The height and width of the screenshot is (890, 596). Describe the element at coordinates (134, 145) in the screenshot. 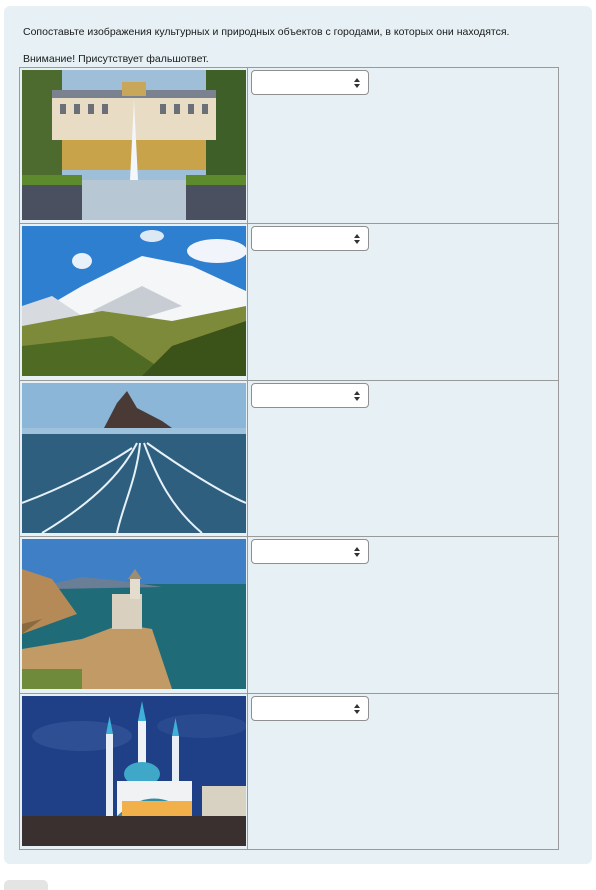

I see `peterhof-palace-image` at that location.